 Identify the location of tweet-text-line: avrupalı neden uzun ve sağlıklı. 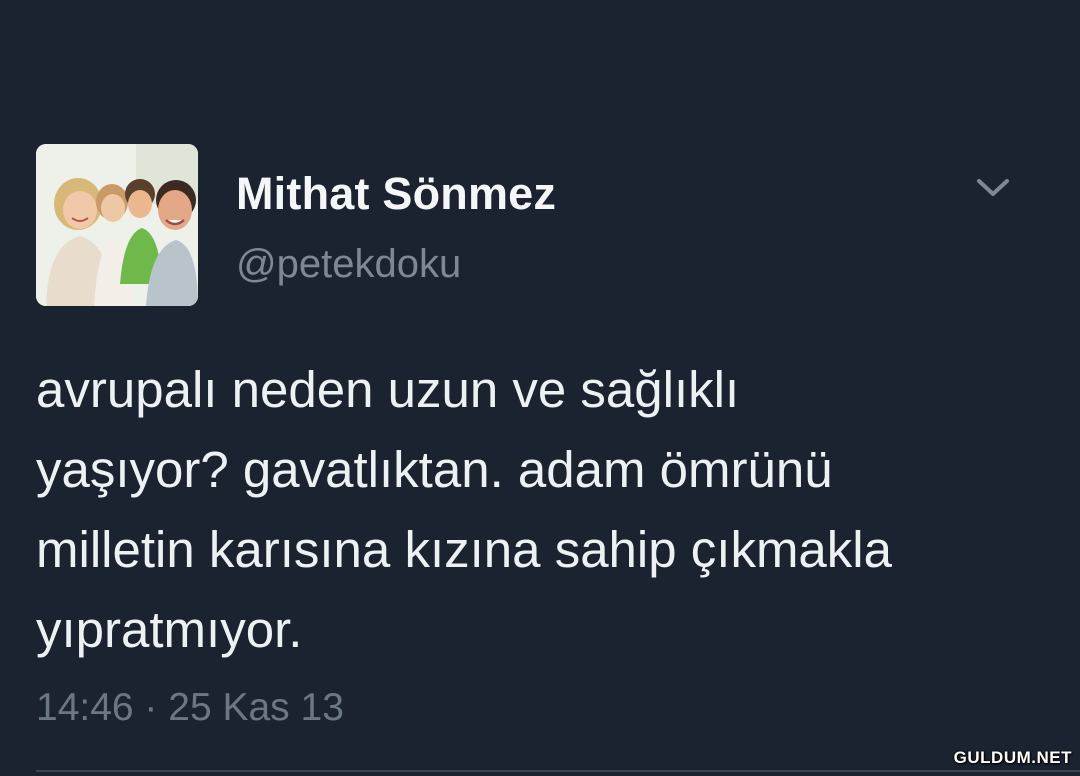
(388, 389).